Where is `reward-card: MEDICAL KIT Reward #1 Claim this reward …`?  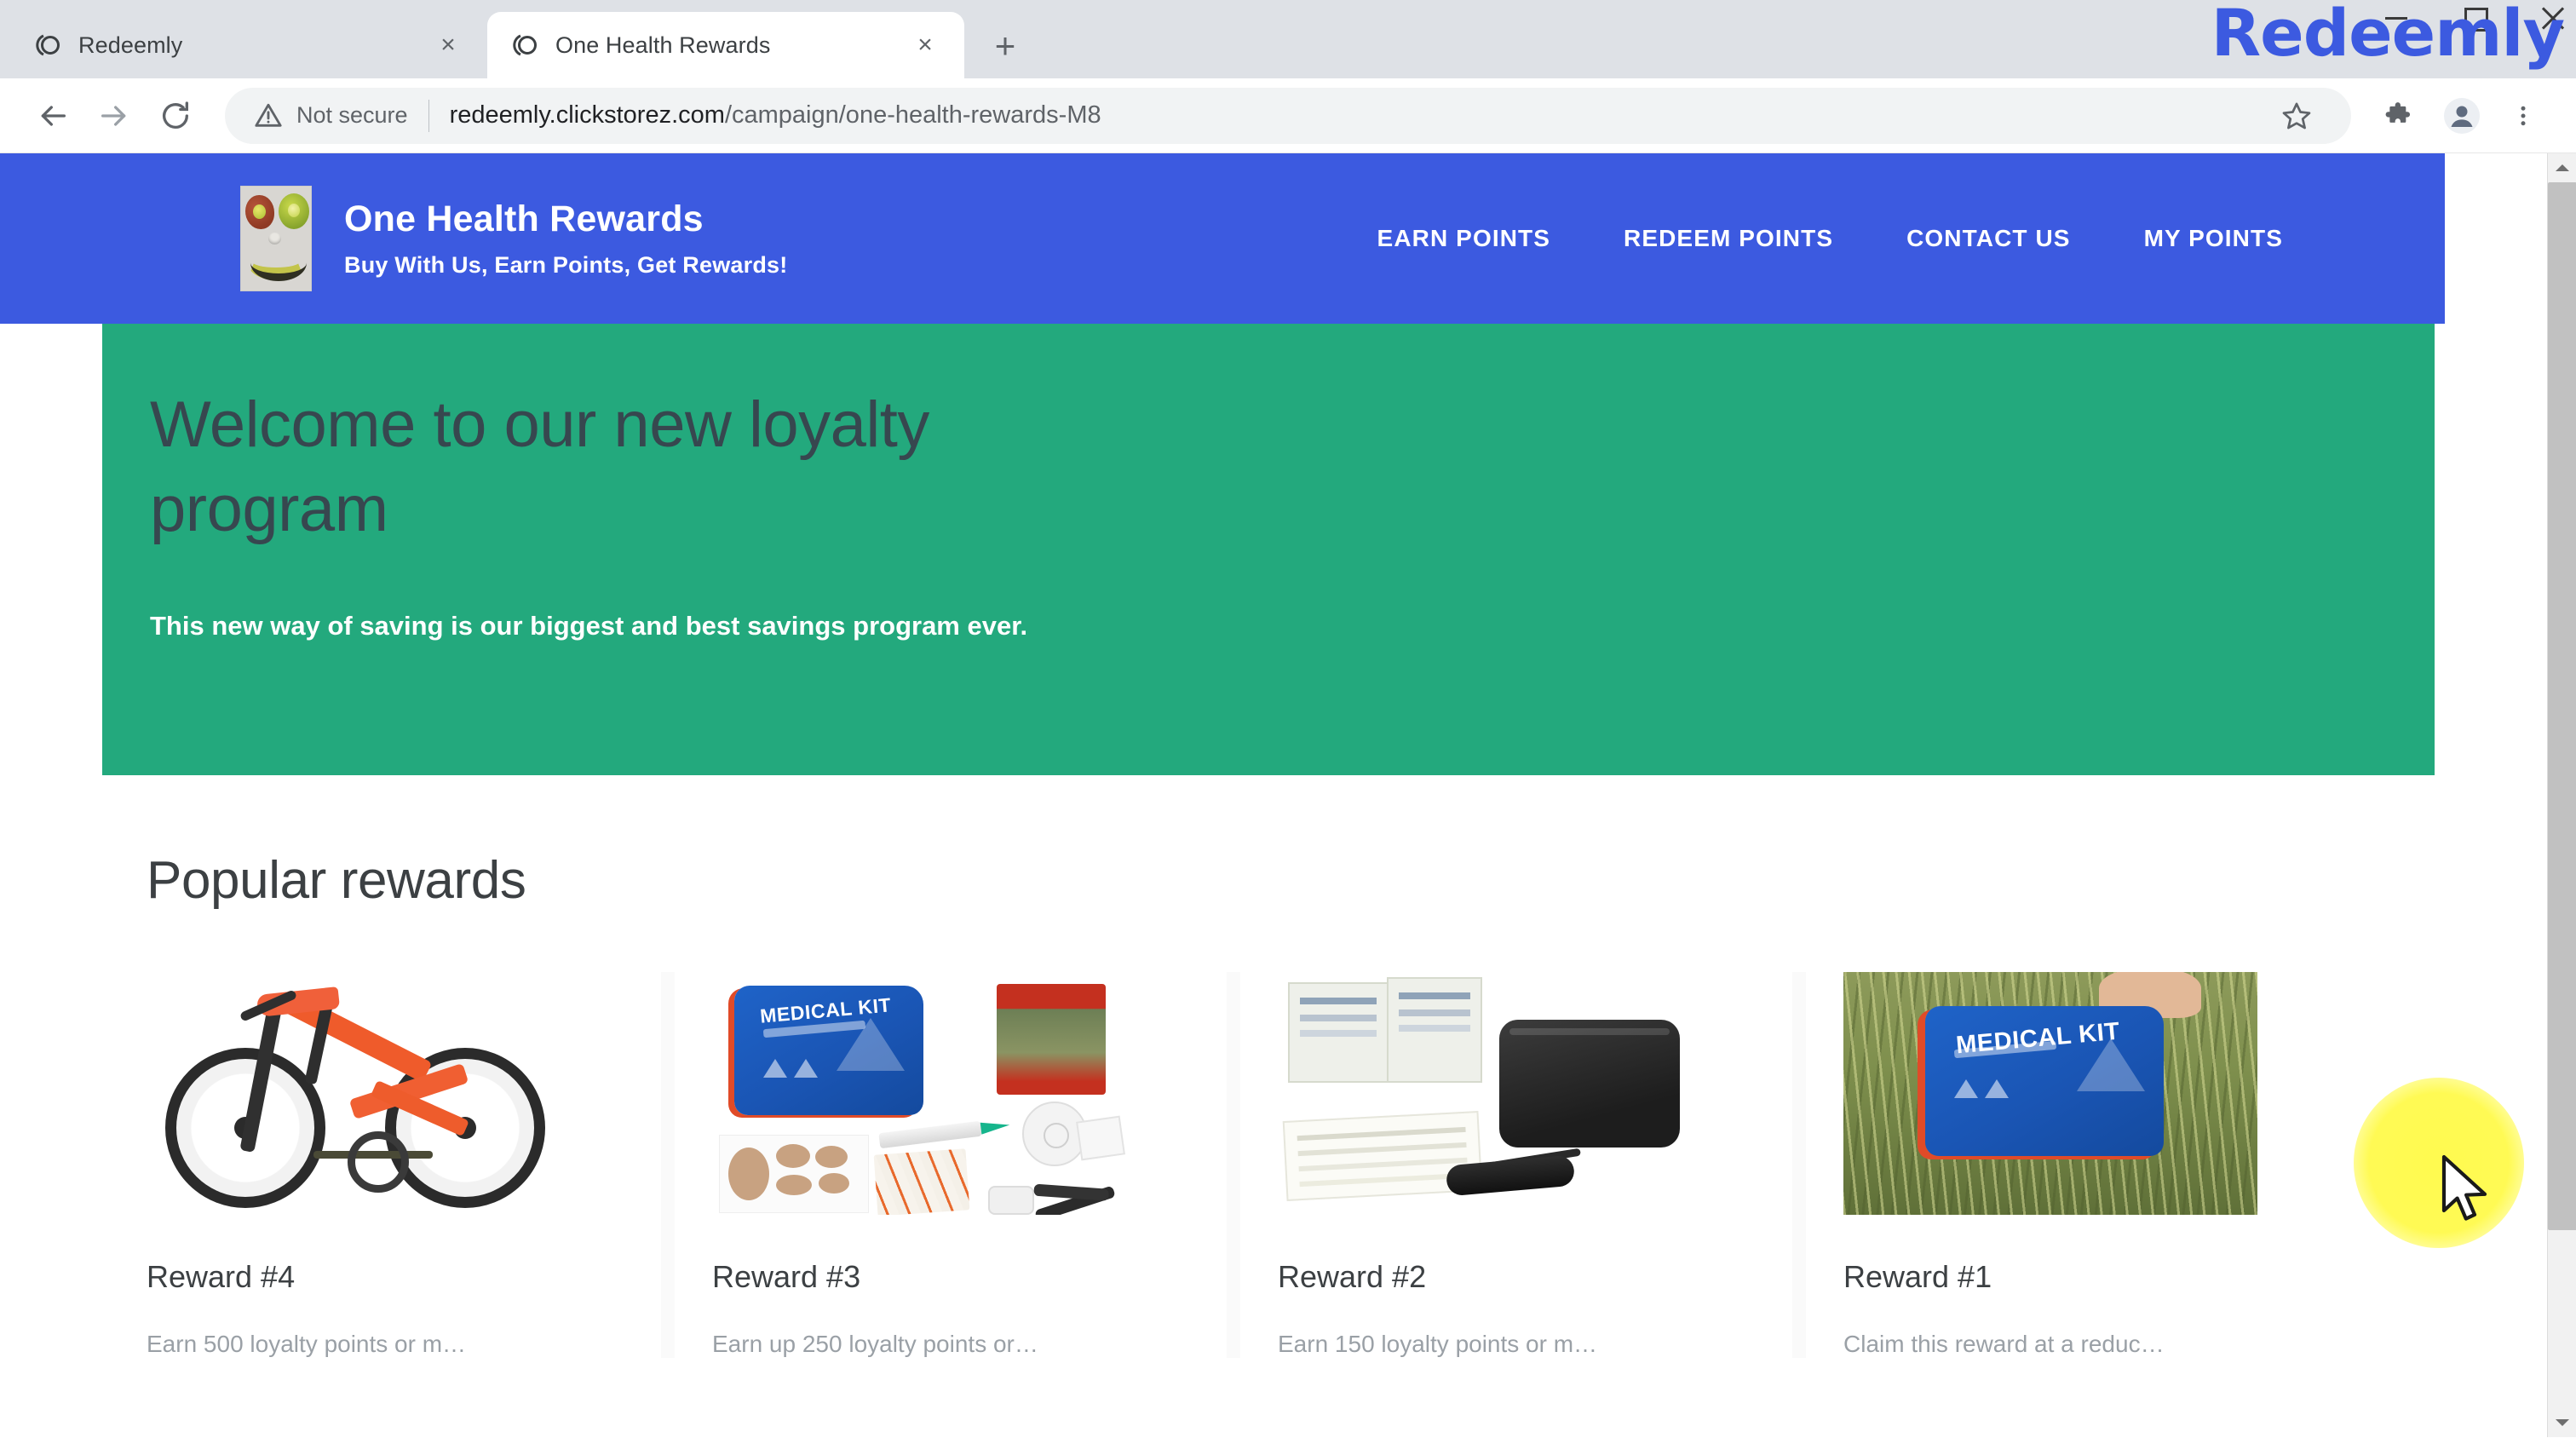
reward-card: MEDICAL KIT Reward #1 Claim this reward … is located at coordinates (2079, 1165).